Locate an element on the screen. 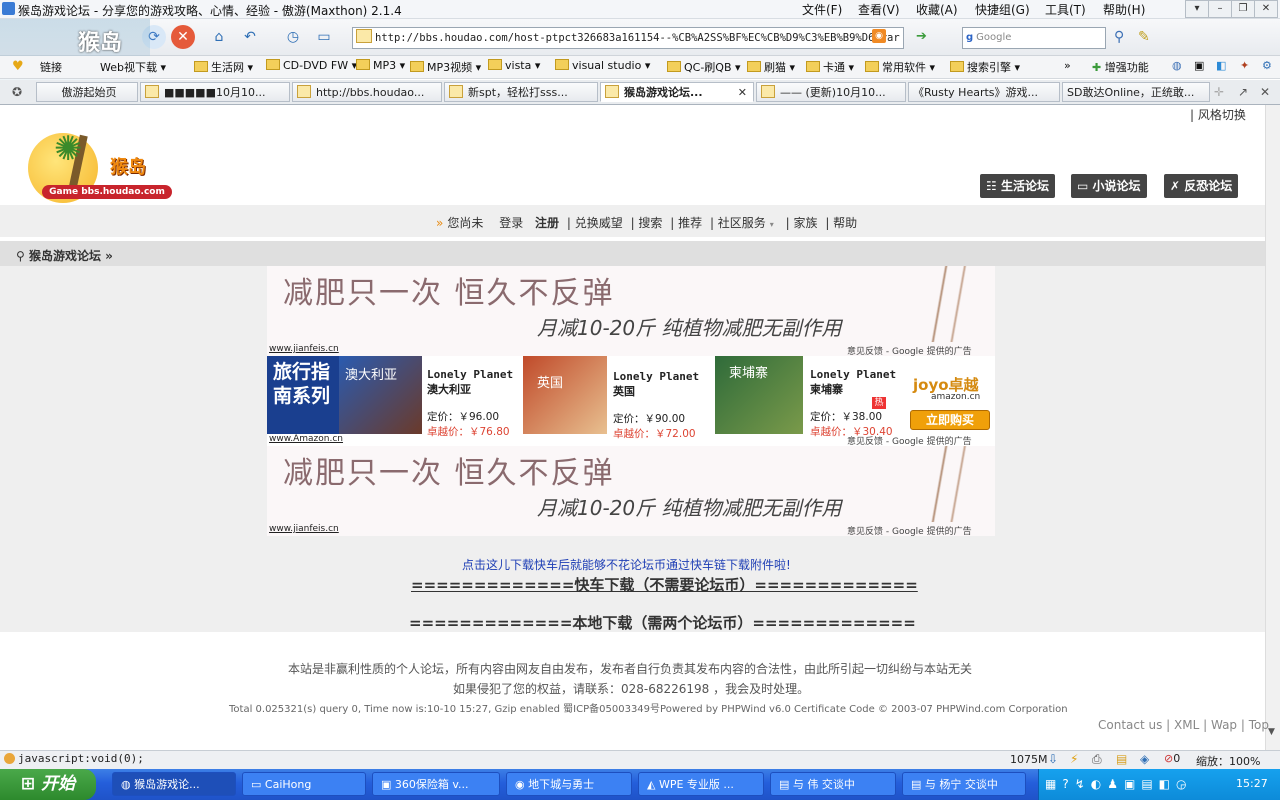  highlight-icon: ✎ is located at coordinates (1144, 37).